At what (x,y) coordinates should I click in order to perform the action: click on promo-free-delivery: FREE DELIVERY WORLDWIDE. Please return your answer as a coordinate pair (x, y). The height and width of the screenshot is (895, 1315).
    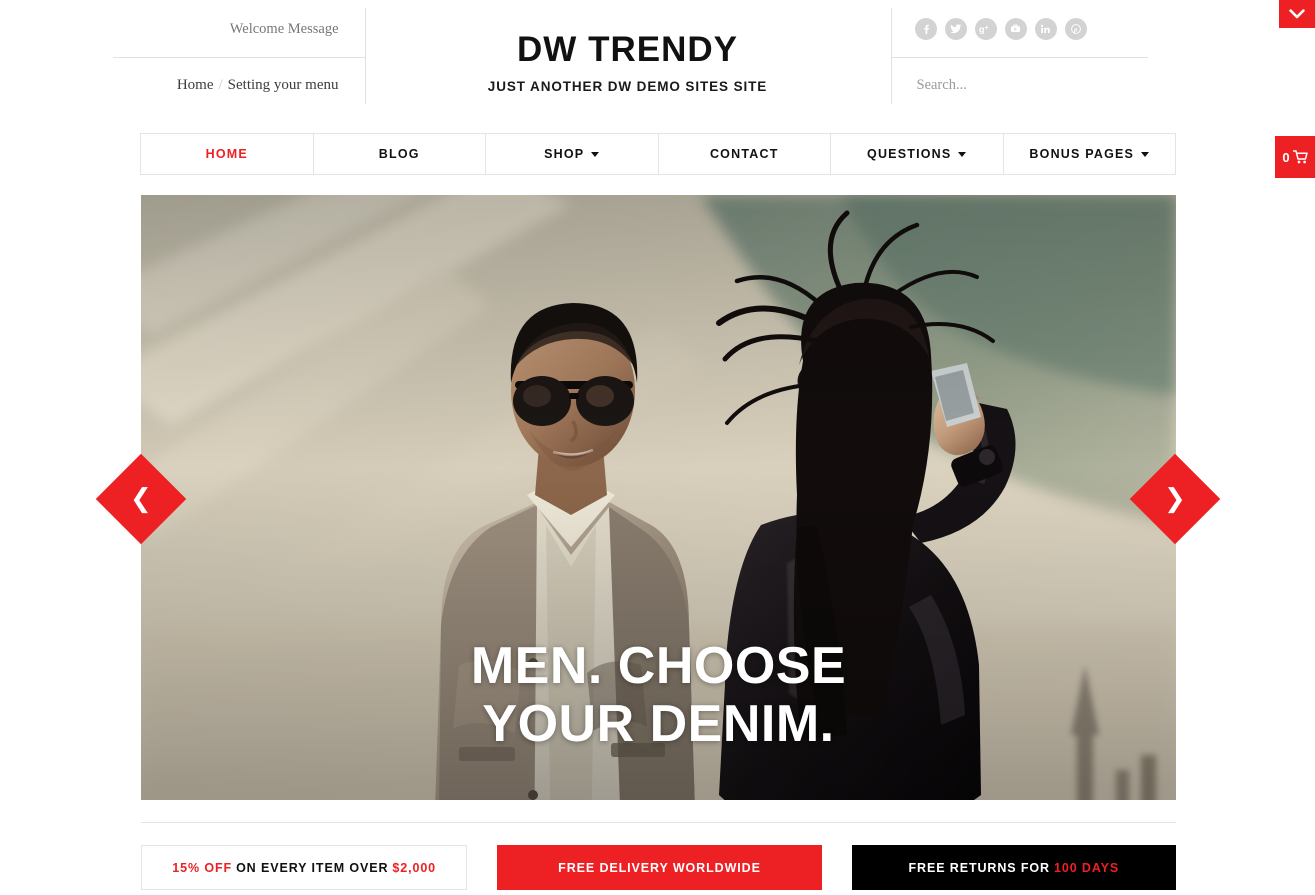
    Looking at the image, I should click on (659, 867).